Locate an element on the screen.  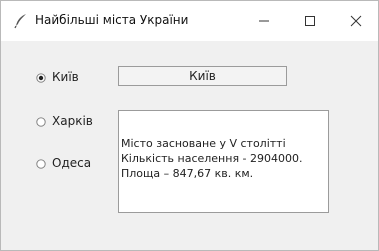
maximize-icon is located at coordinates (310, 21).